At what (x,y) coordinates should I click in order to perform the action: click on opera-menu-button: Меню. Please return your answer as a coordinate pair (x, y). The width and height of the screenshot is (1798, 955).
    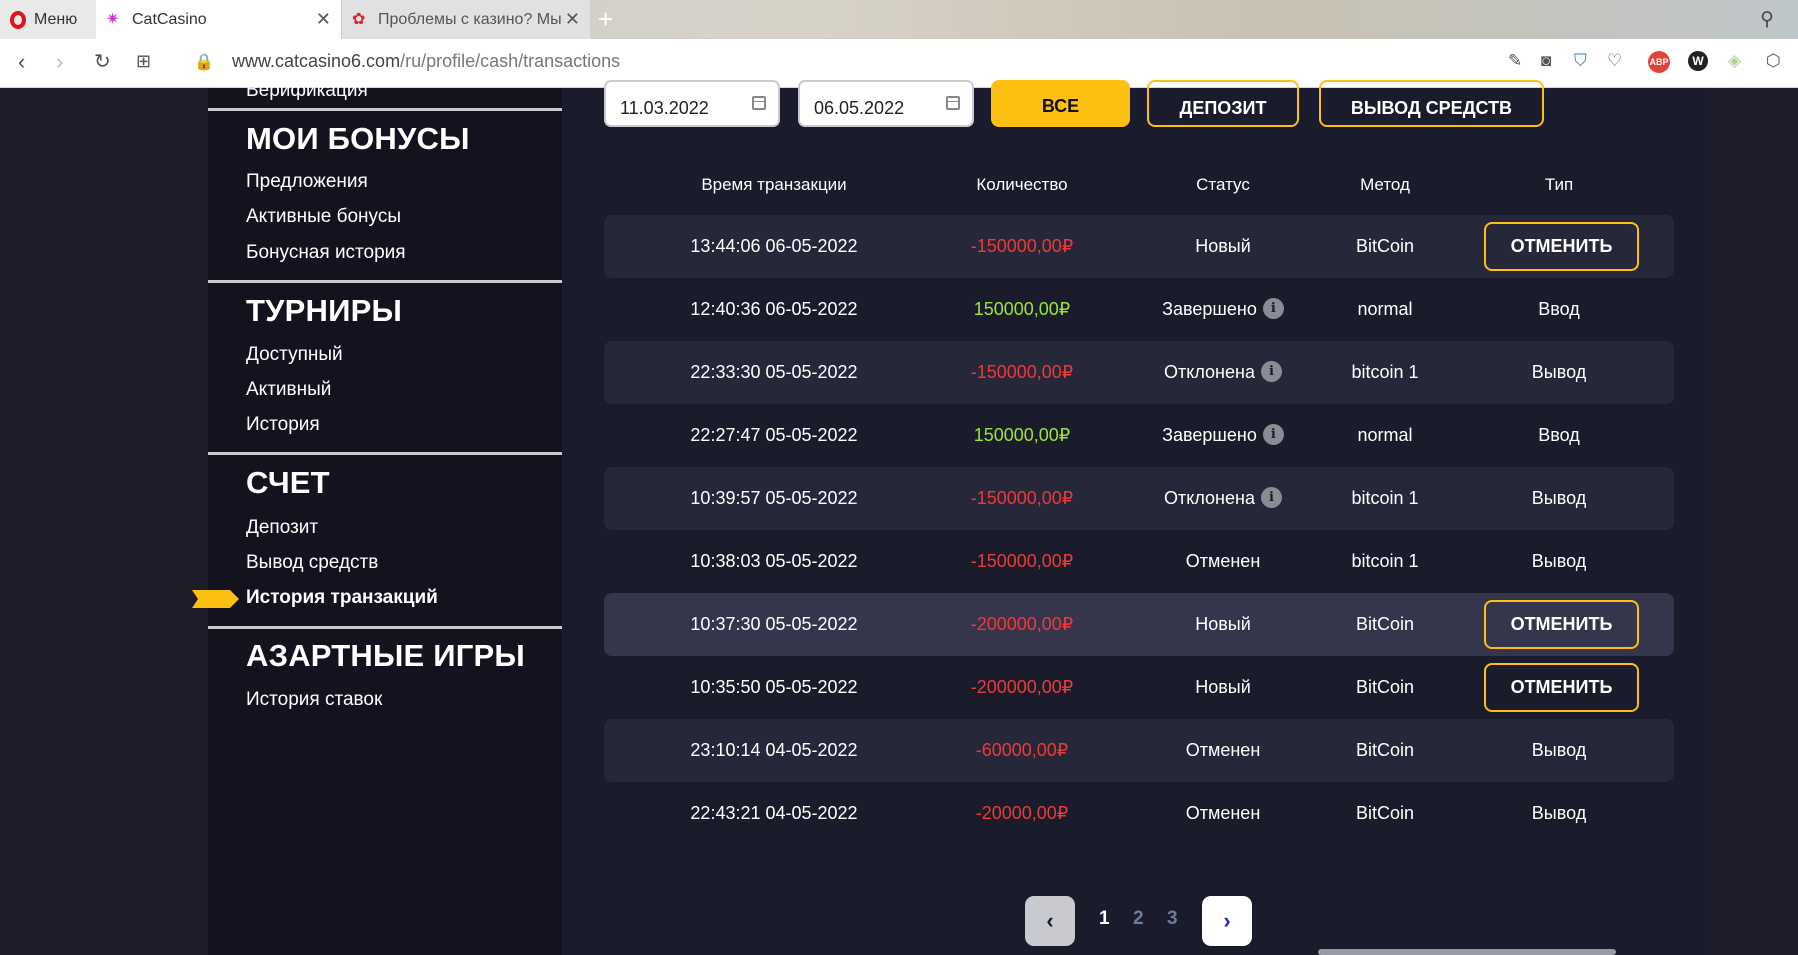
    Looking at the image, I should click on (48, 19).